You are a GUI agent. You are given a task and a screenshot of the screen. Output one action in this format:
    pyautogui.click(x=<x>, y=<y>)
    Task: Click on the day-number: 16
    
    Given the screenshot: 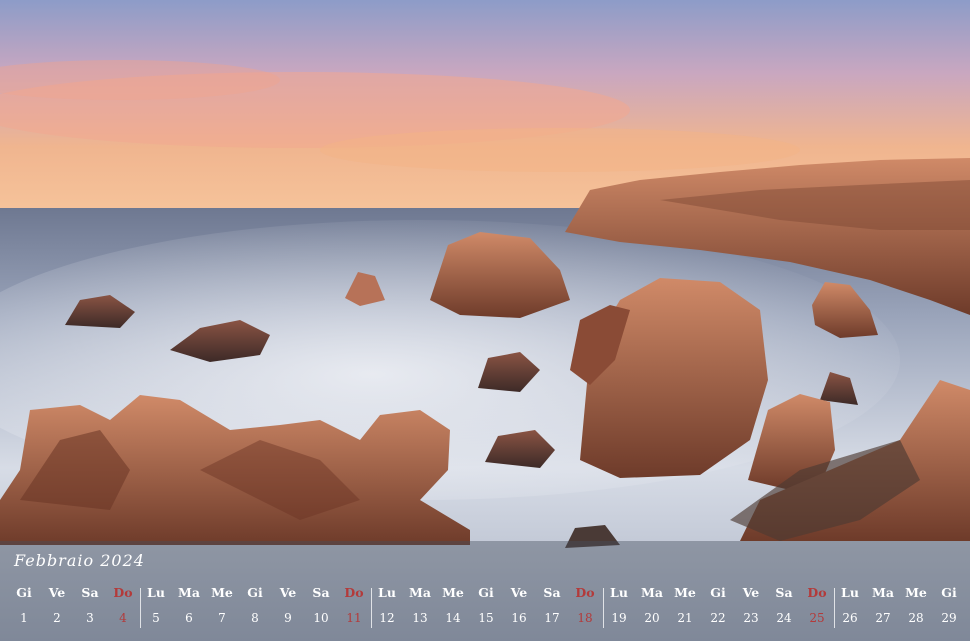 What is the action you would take?
    pyautogui.click(x=519, y=618)
    